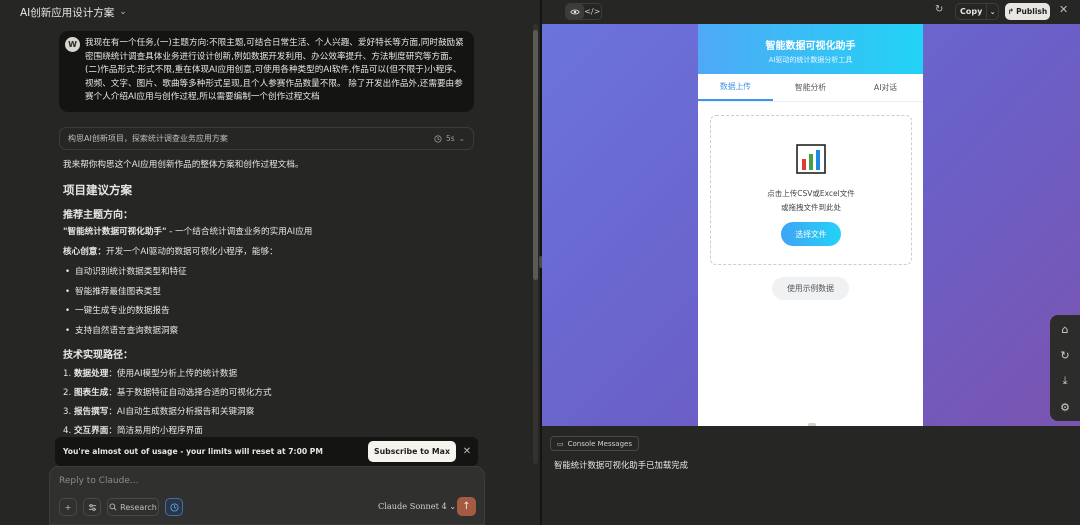  What do you see at coordinates (293, 295) in the screenshot?
I see `list-item: 智能推荐最佳图表类型` at bounding box center [293, 295].